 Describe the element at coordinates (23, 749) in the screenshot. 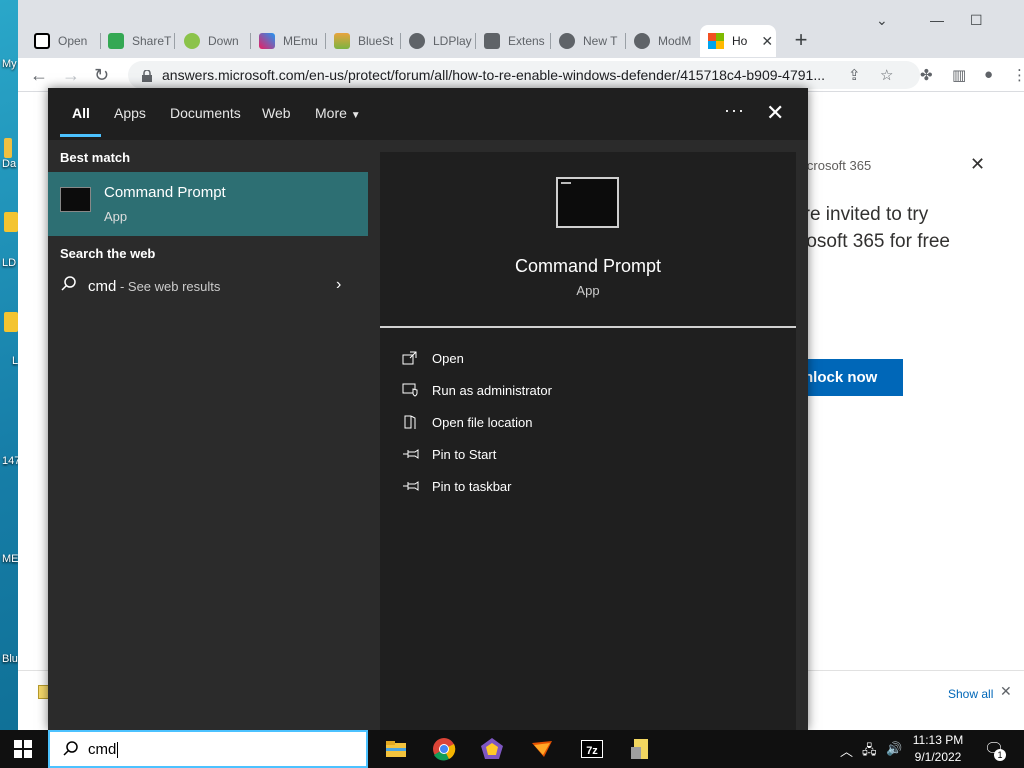

I see `windows-start-icon` at that location.